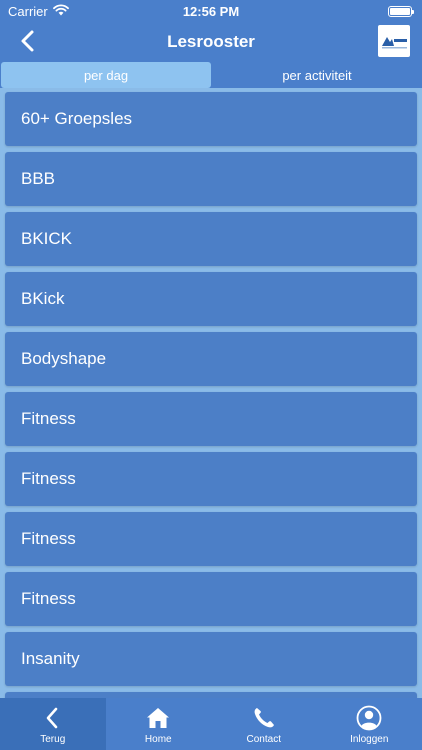 The height and width of the screenshot is (750, 422). I want to click on tab-bar: Terug Home Contact Inloggen, so click(211, 724).